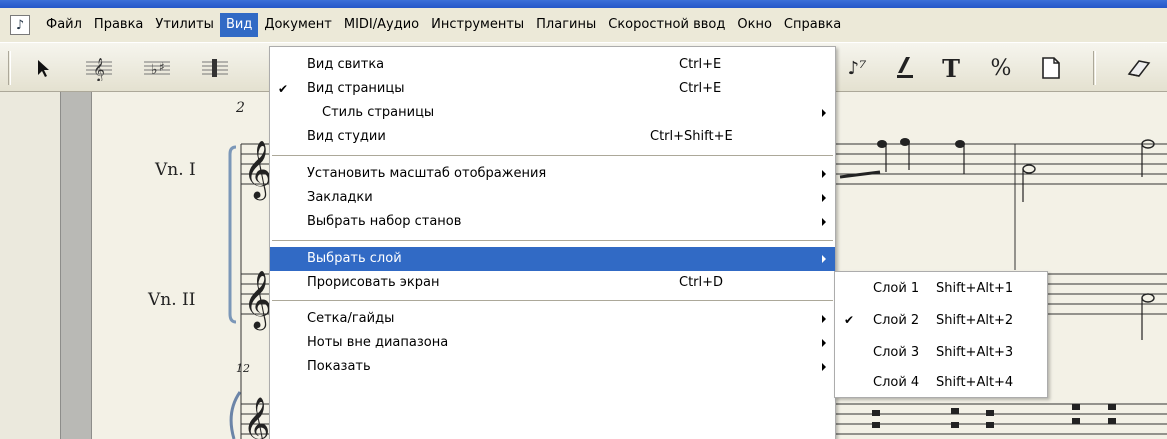 The image size is (1167, 439). Describe the element at coordinates (378, 112) in the screenshot. I see `menu-item-label: Стиль страницы` at that location.